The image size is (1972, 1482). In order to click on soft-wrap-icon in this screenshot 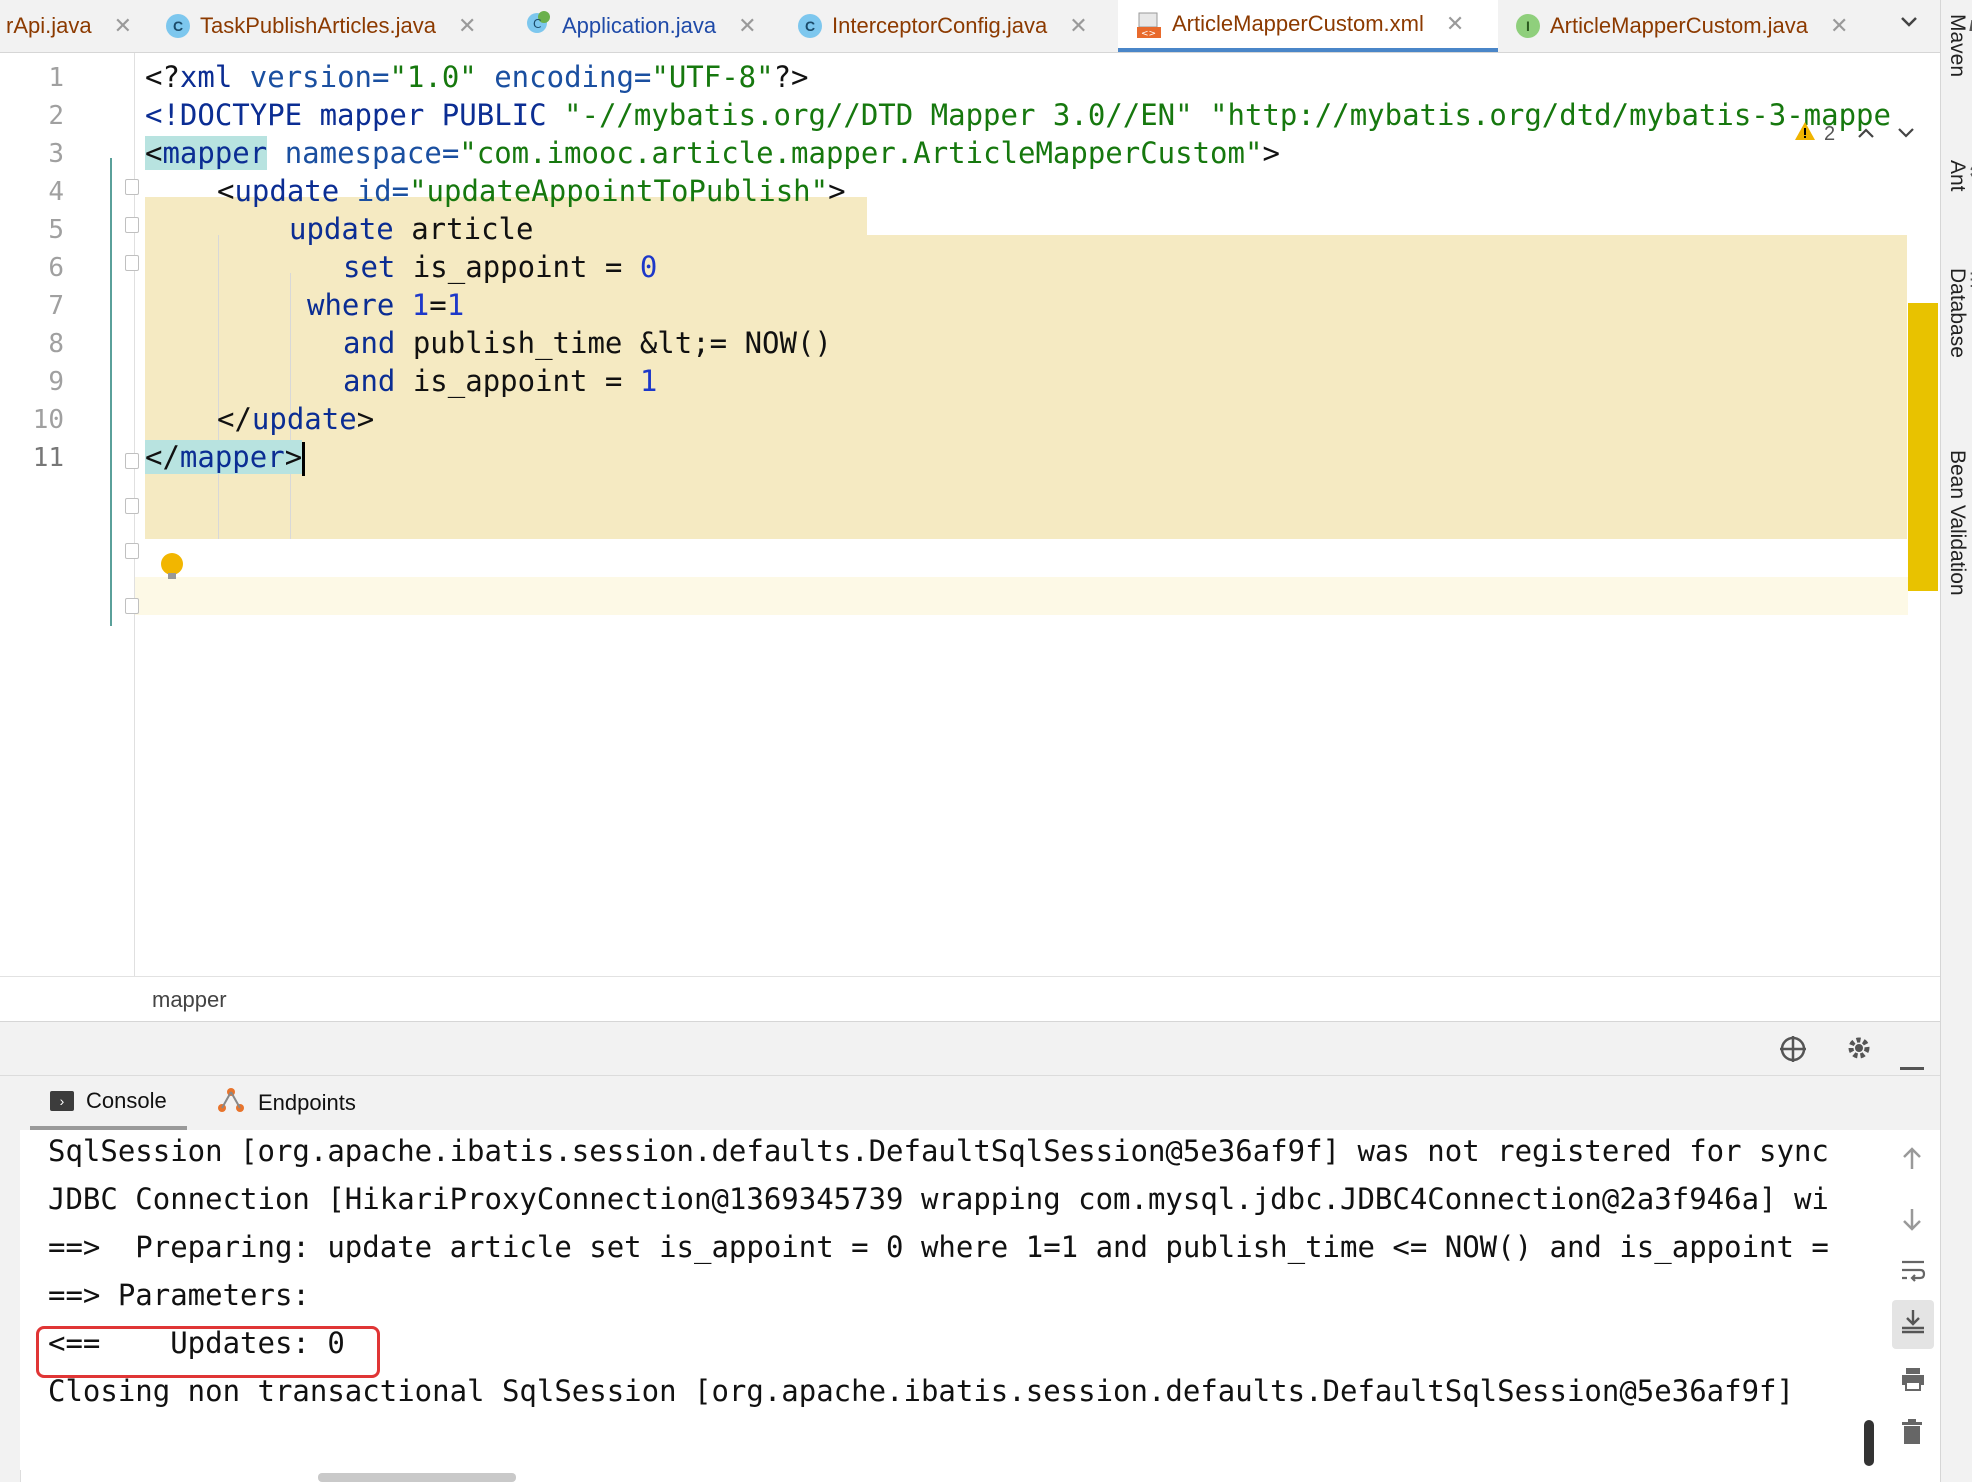, I will do `click(1913, 1273)`.